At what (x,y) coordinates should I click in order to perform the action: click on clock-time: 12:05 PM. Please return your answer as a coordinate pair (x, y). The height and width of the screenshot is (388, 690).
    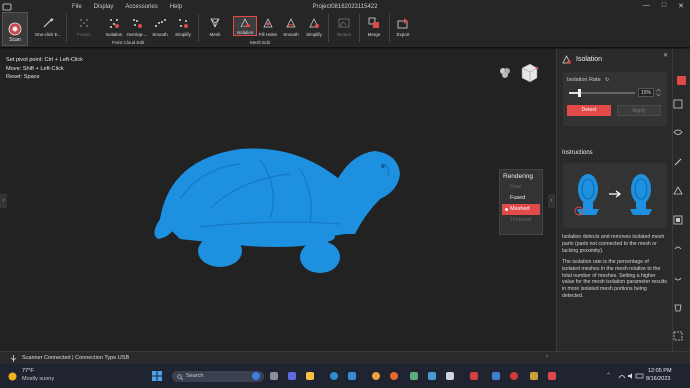
    Looking at the image, I should click on (660, 371).